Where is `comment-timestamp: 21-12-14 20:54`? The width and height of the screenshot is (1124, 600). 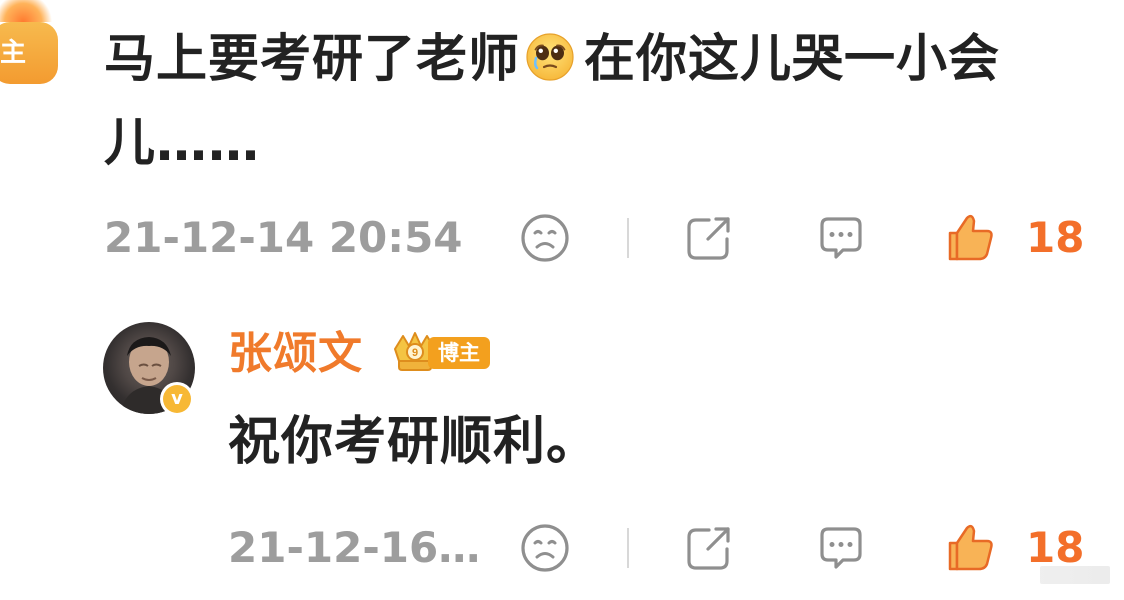 comment-timestamp: 21-12-14 20:54 is located at coordinates (283, 237).